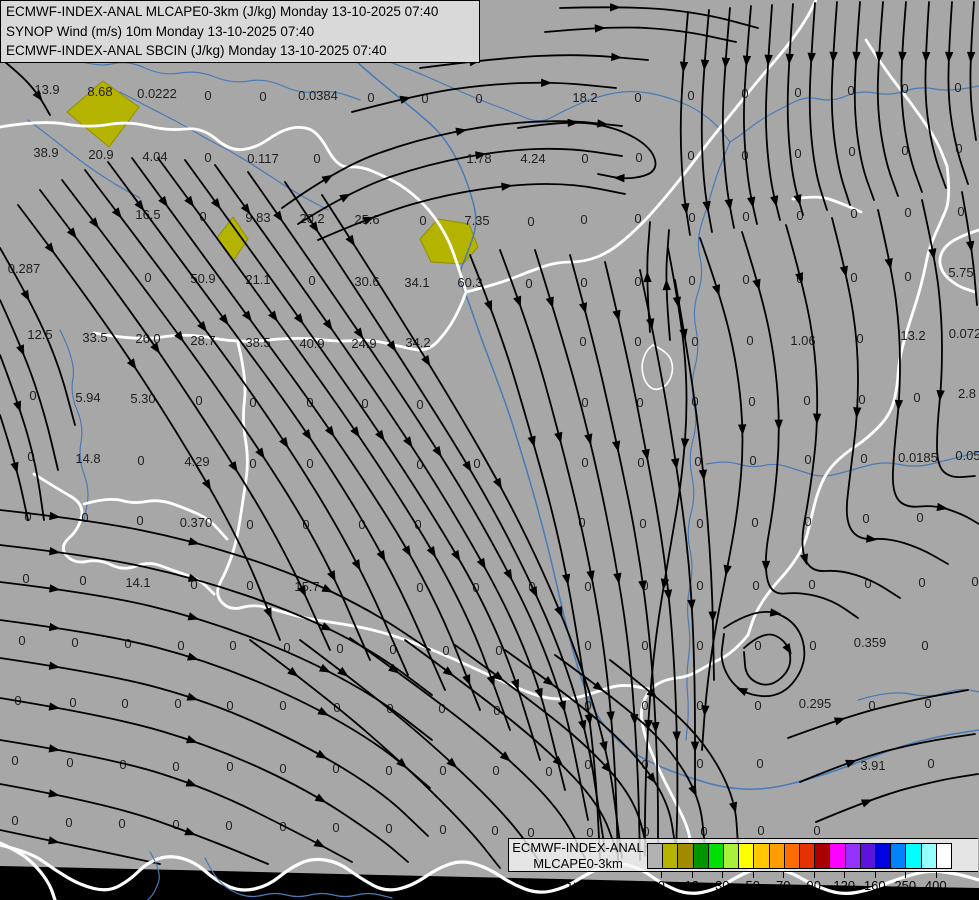 This screenshot has width=979, height=900. I want to click on grid-value-label: 4.04, so click(154, 156).